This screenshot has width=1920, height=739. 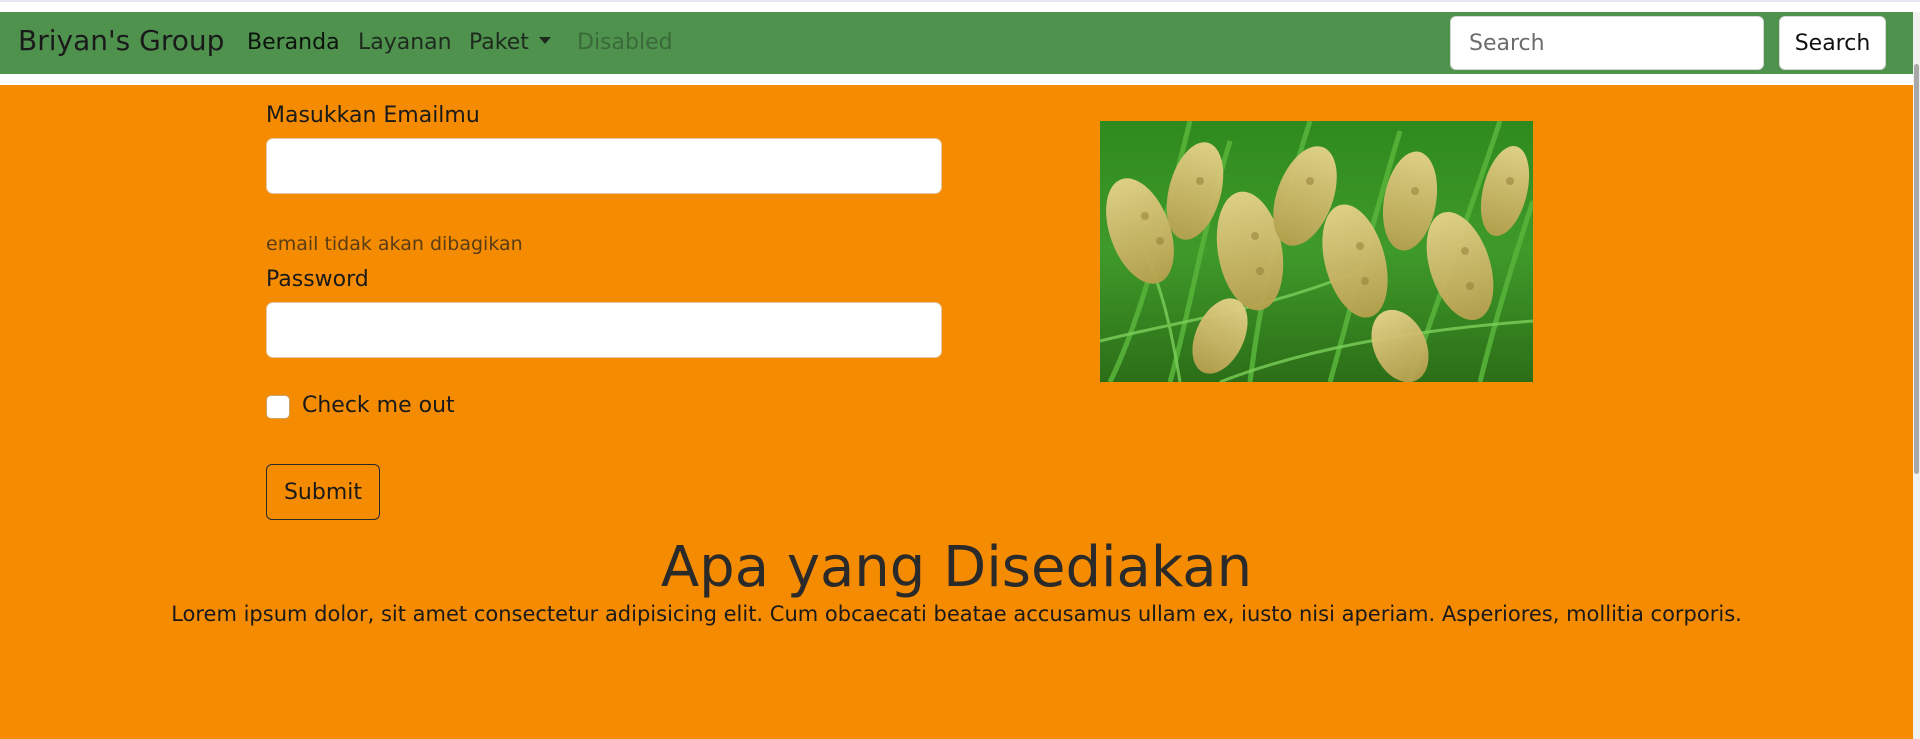 What do you see at coordinates (499, 42) in the screenshot?
I see `nav-link-paket-label: Paket` at bounding box center [499, 42].